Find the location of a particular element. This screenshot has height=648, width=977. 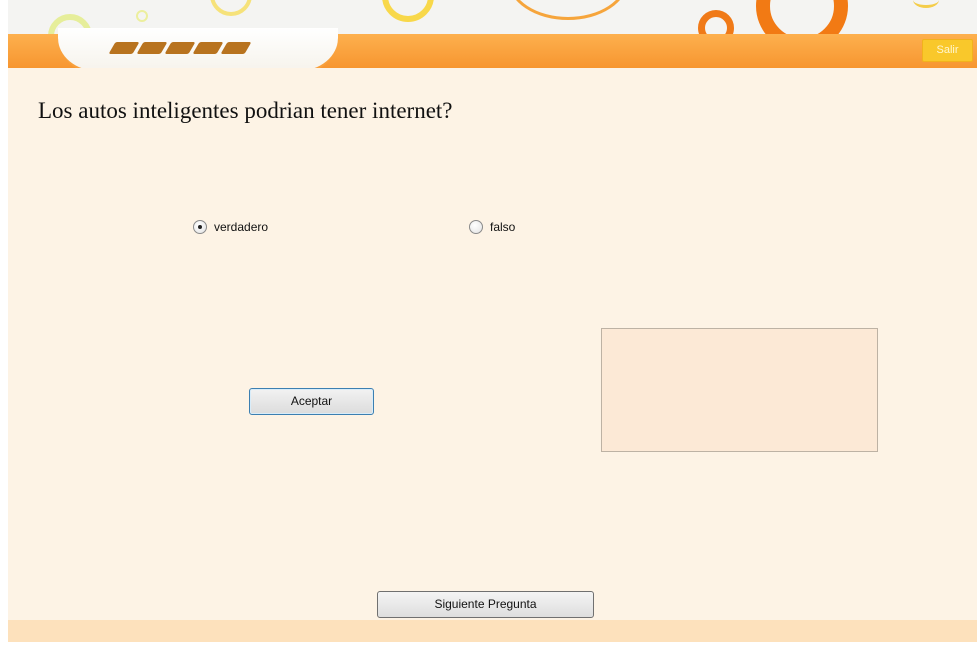

logo-stripes-icon is located at coordinates (180, 48).